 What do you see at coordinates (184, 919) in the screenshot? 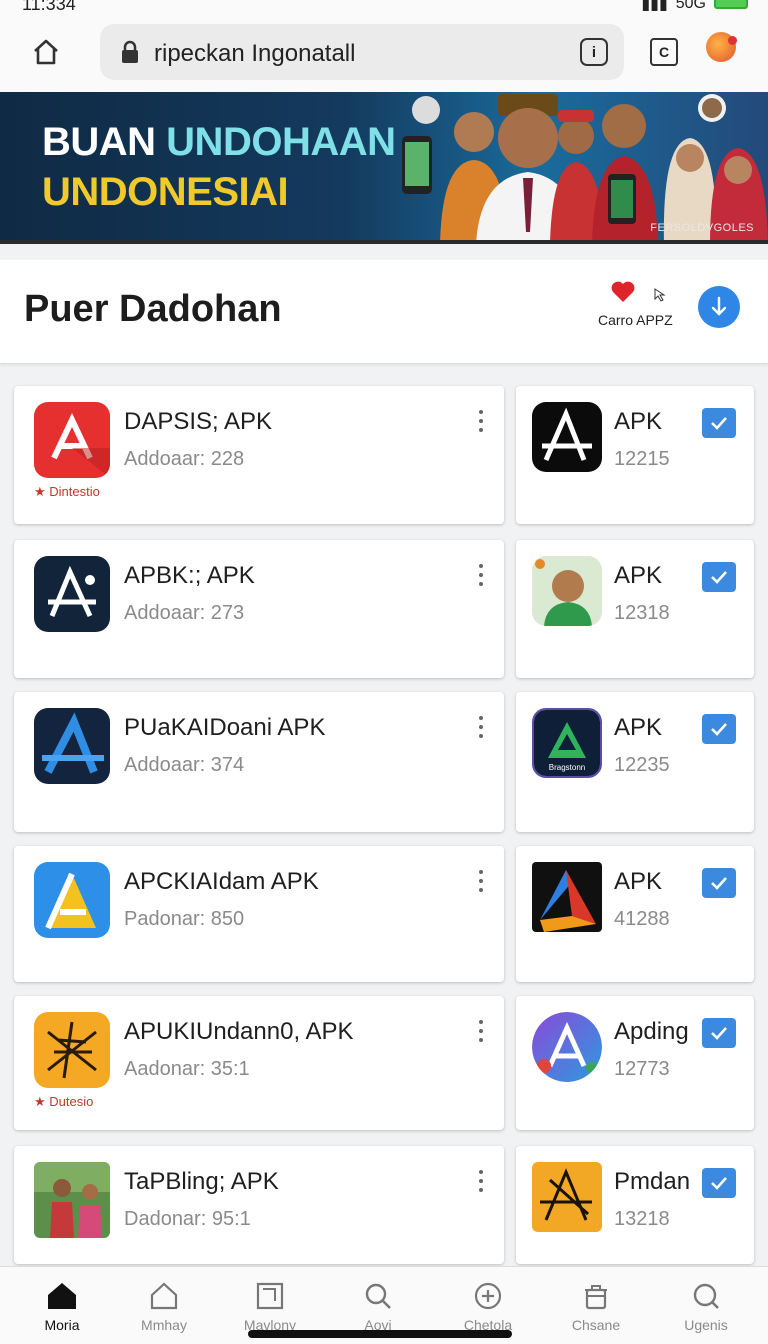
I see `app-downloads: Padonar: 850` at bounding box center [184, 919].